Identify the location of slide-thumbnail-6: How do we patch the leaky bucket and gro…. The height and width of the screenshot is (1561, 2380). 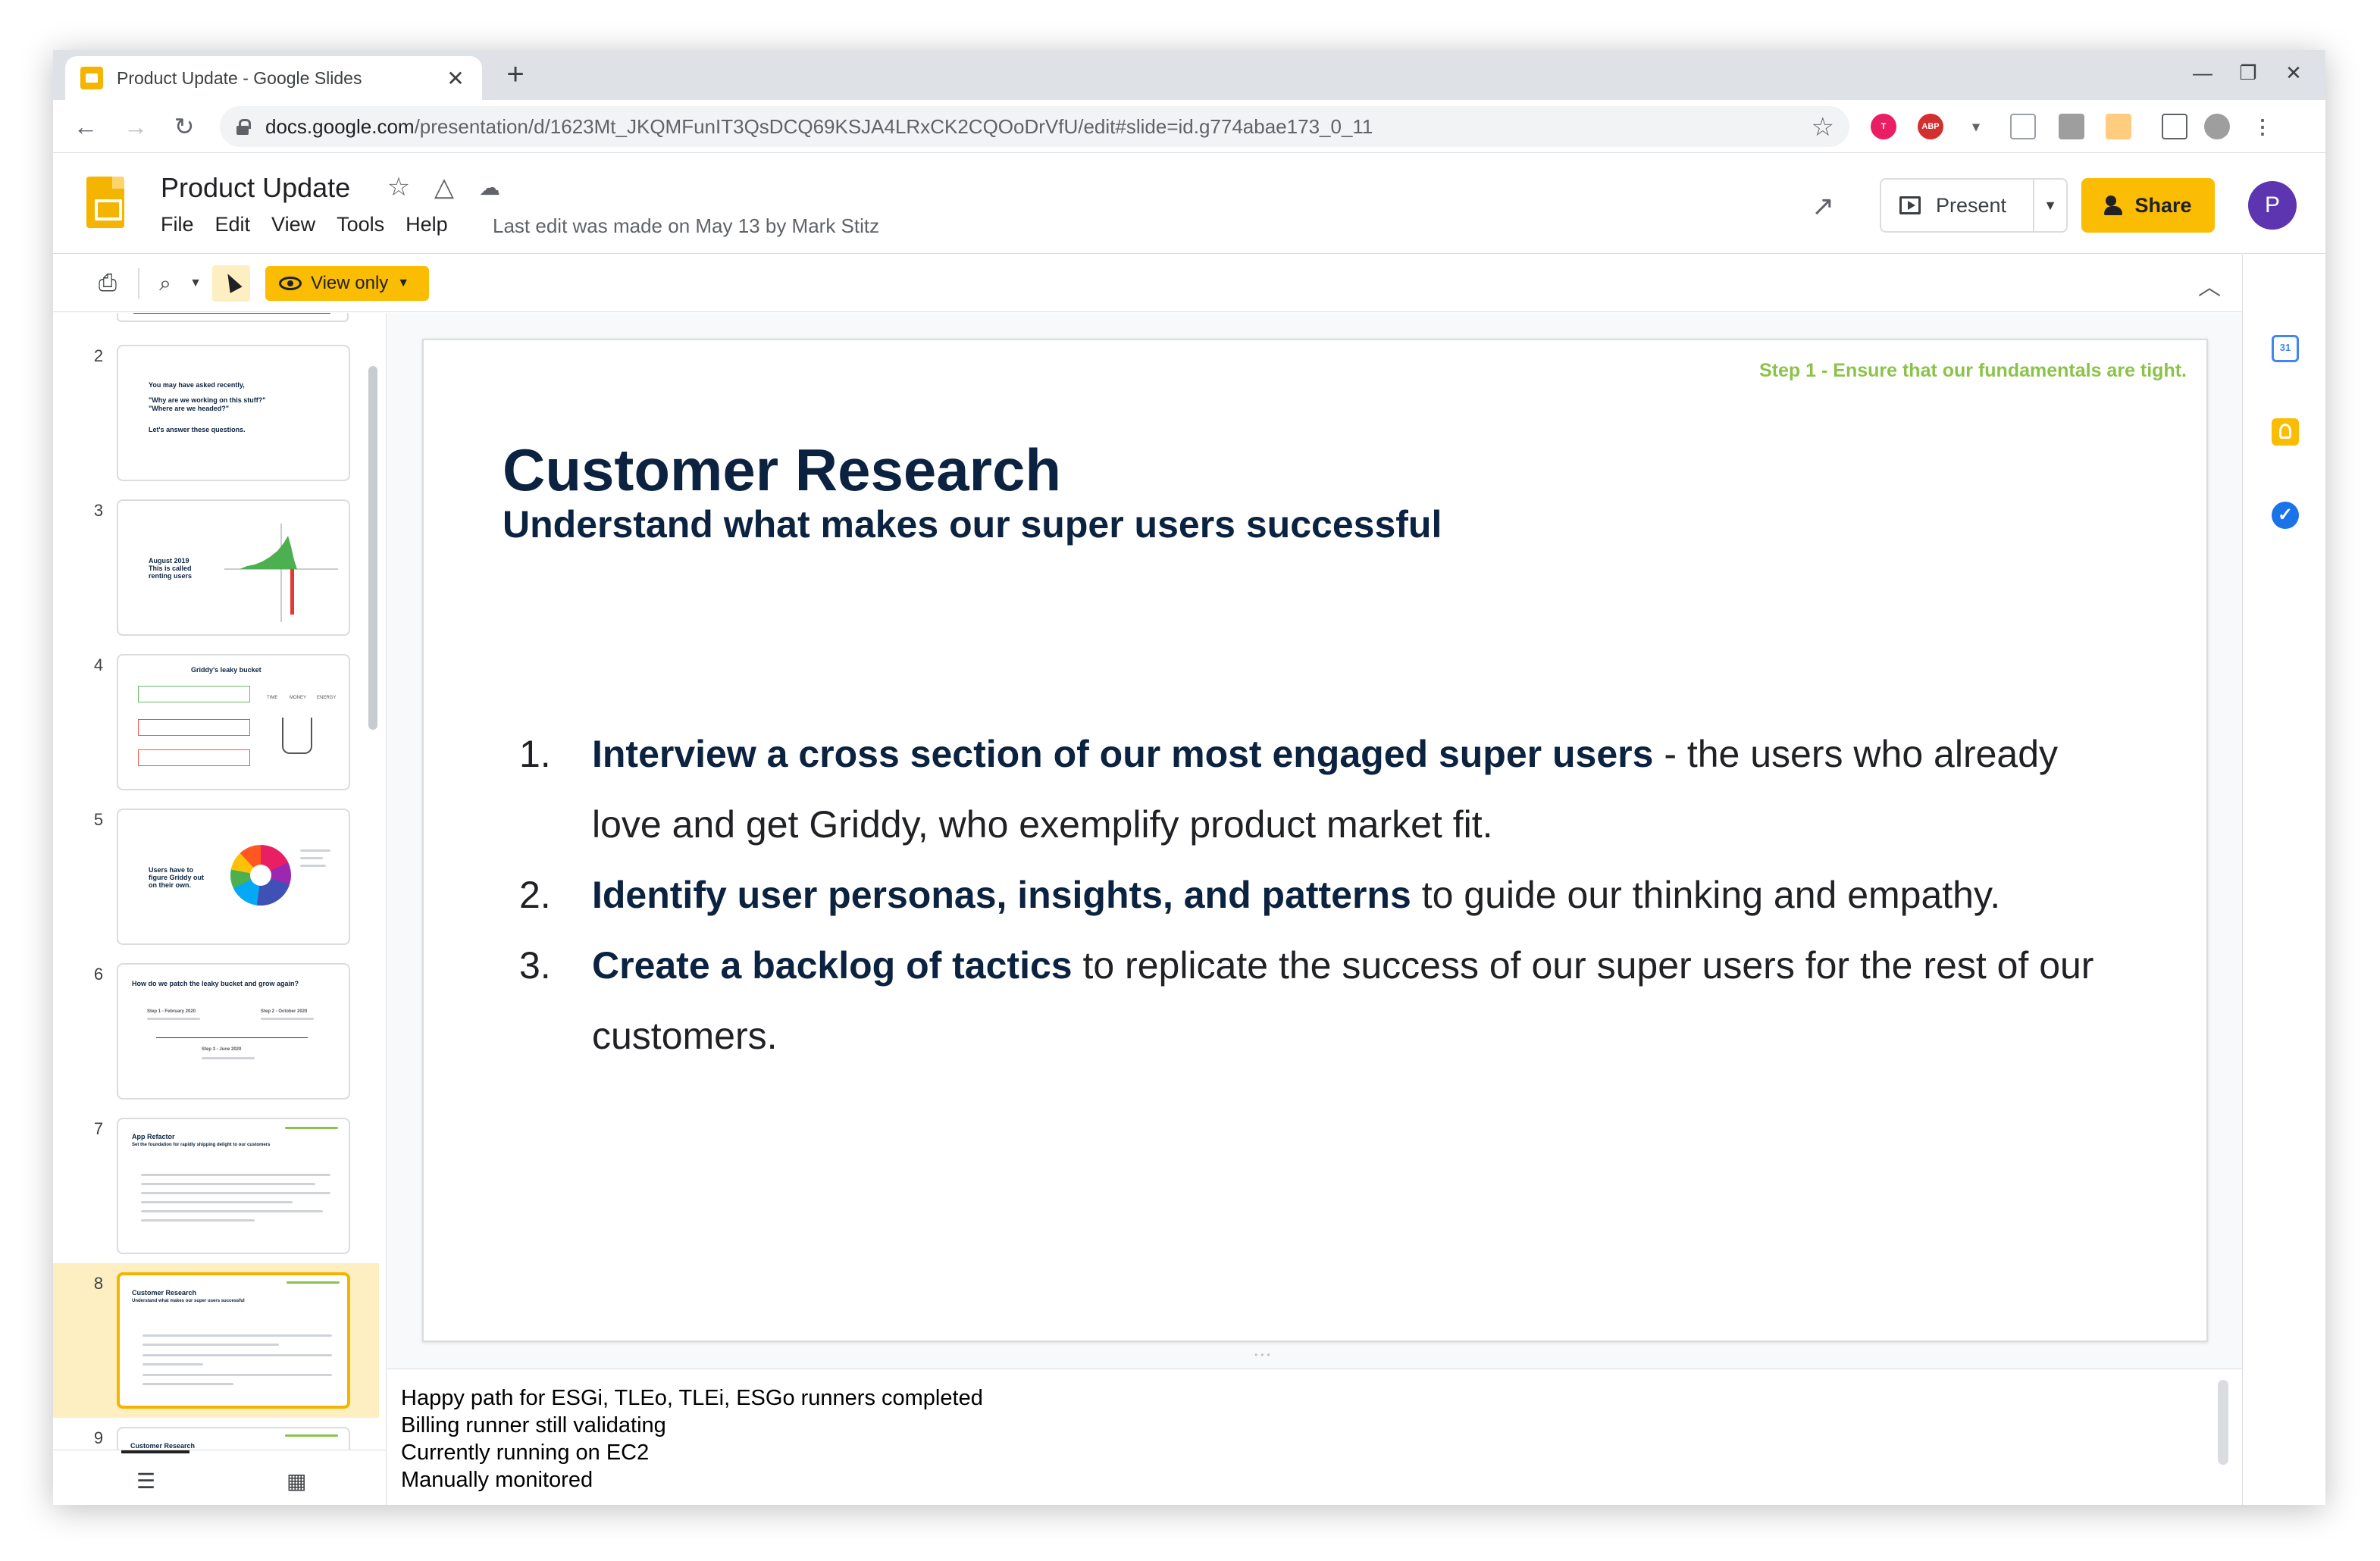
(234, 1031).